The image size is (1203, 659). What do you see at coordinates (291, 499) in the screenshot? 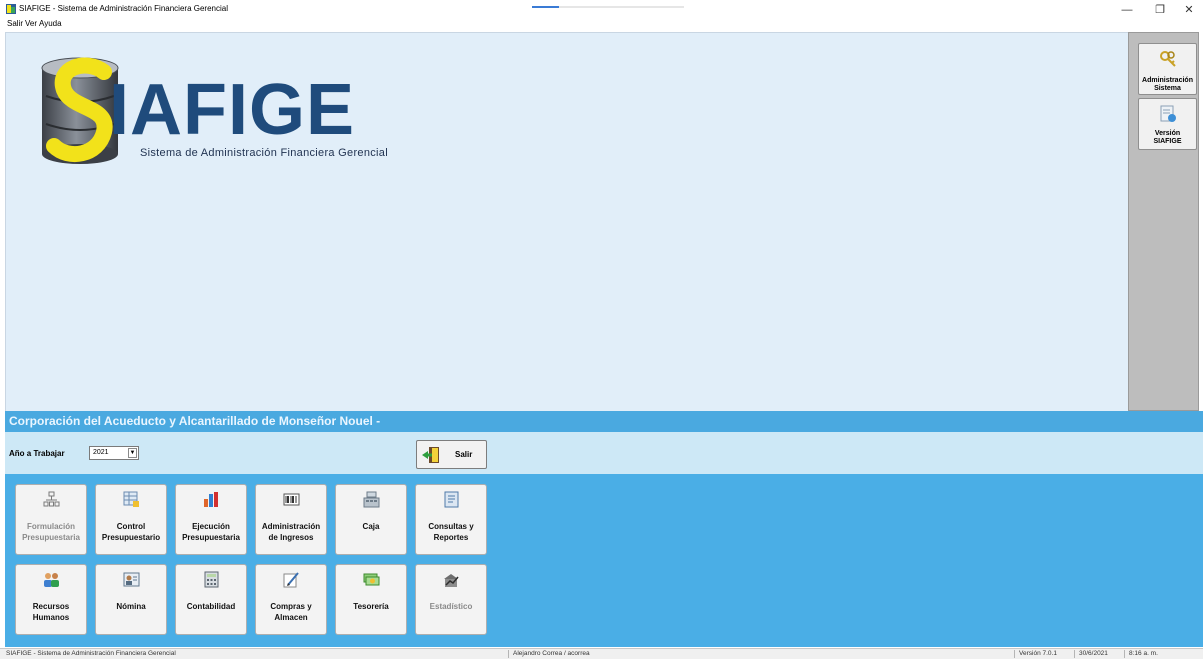
I see `barcode-icon` at bounding box center [291, 499].